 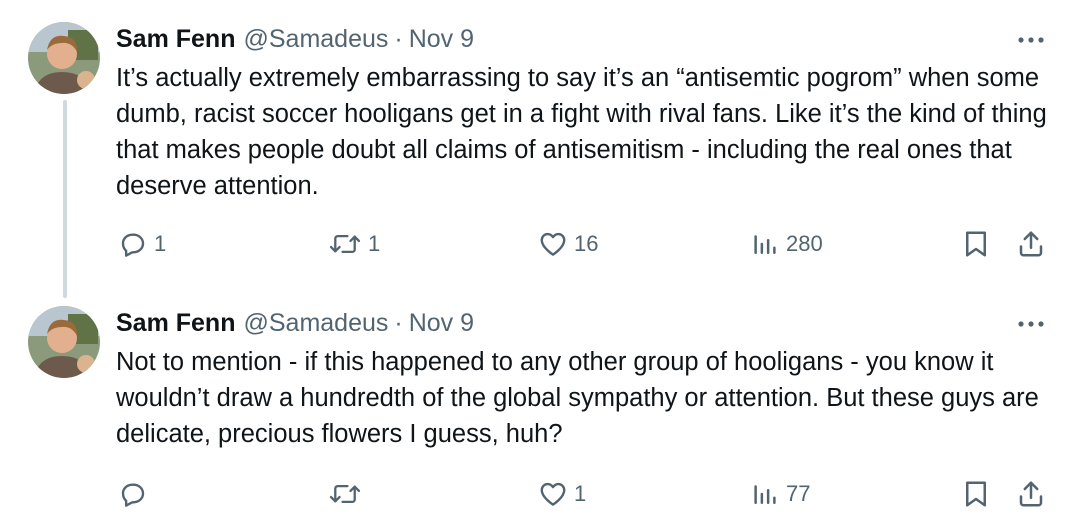 I want to click on retweet-count: 1, so click(x=374, y=243).